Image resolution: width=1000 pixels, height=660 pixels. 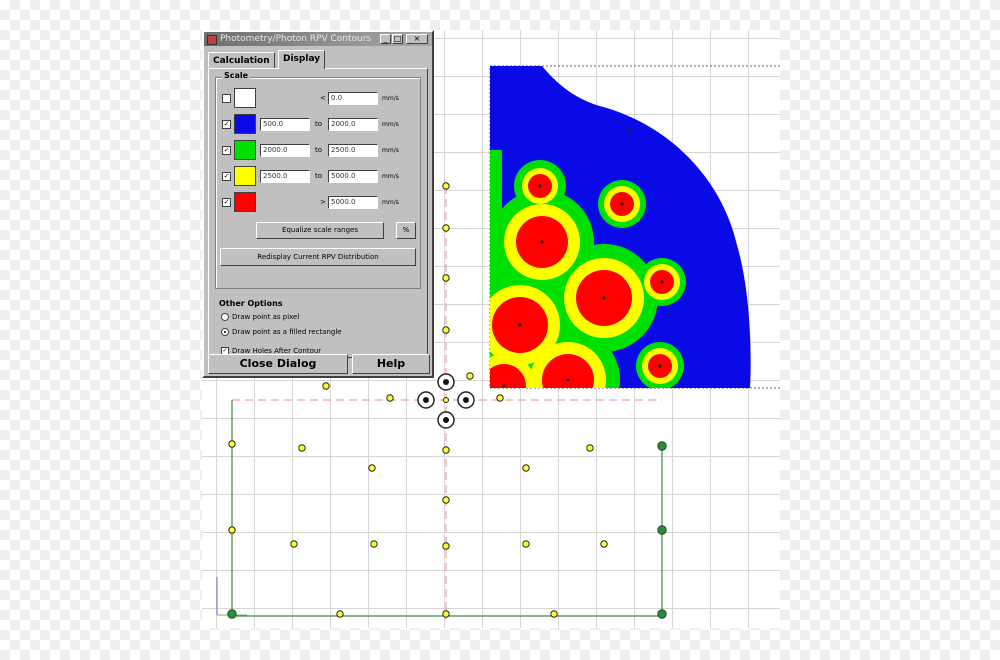 What do you see at coordinates (241, 60) in the screenshot?
I see `tab-calculation: Calculation` at bounding box center [241, 60].